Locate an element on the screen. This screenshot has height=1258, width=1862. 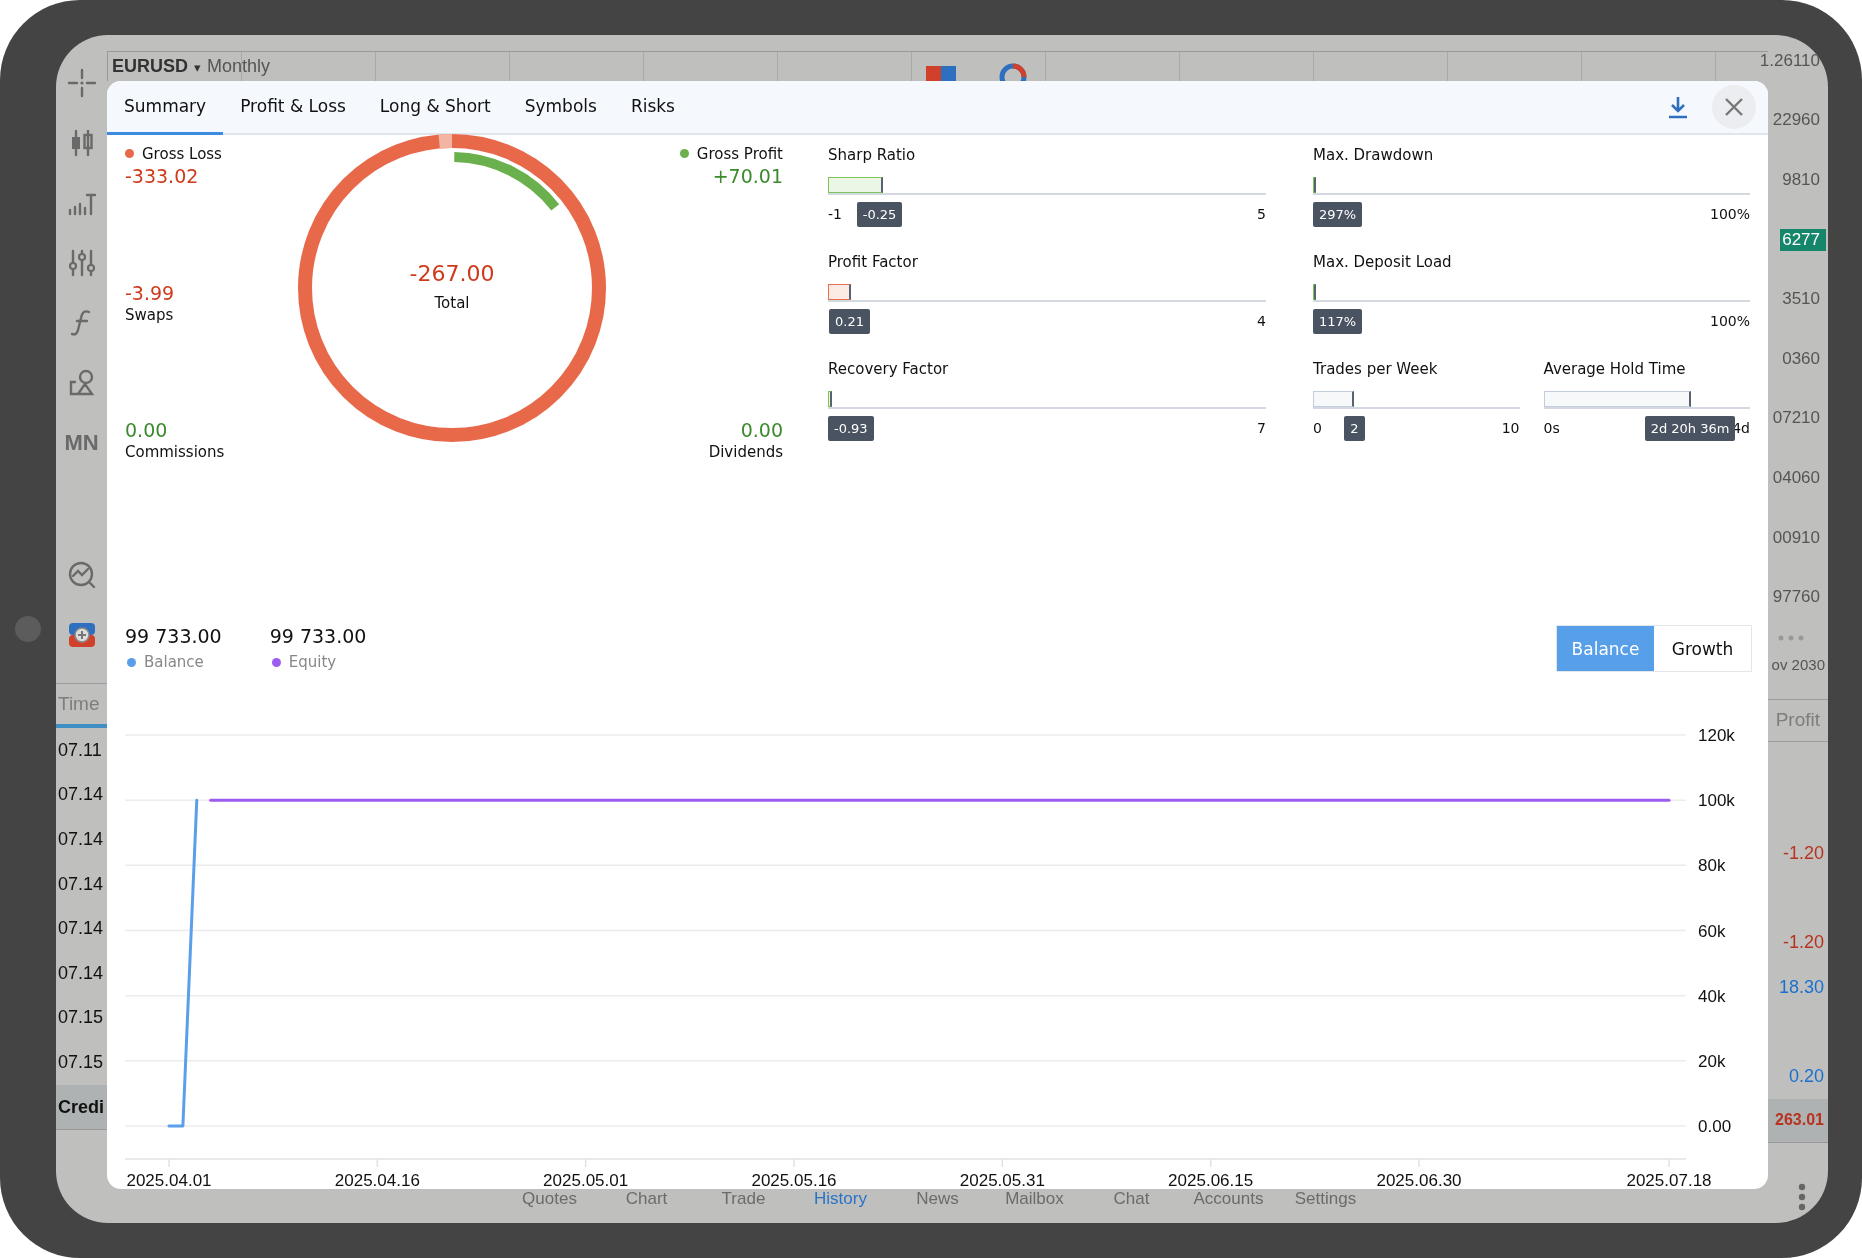
tab: Summary is located at coordinates (165, 108).